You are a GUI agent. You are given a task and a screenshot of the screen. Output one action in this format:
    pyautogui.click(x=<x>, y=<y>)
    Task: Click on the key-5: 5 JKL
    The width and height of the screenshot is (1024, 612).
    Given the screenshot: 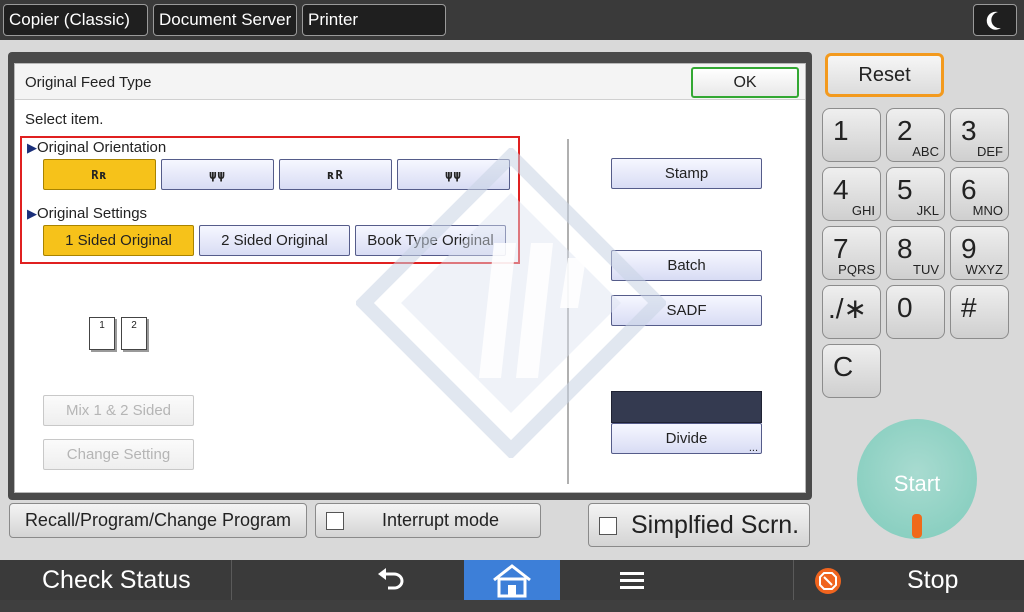 What is the action you would take?
    pyautogui.click(x=915, y=194)
    